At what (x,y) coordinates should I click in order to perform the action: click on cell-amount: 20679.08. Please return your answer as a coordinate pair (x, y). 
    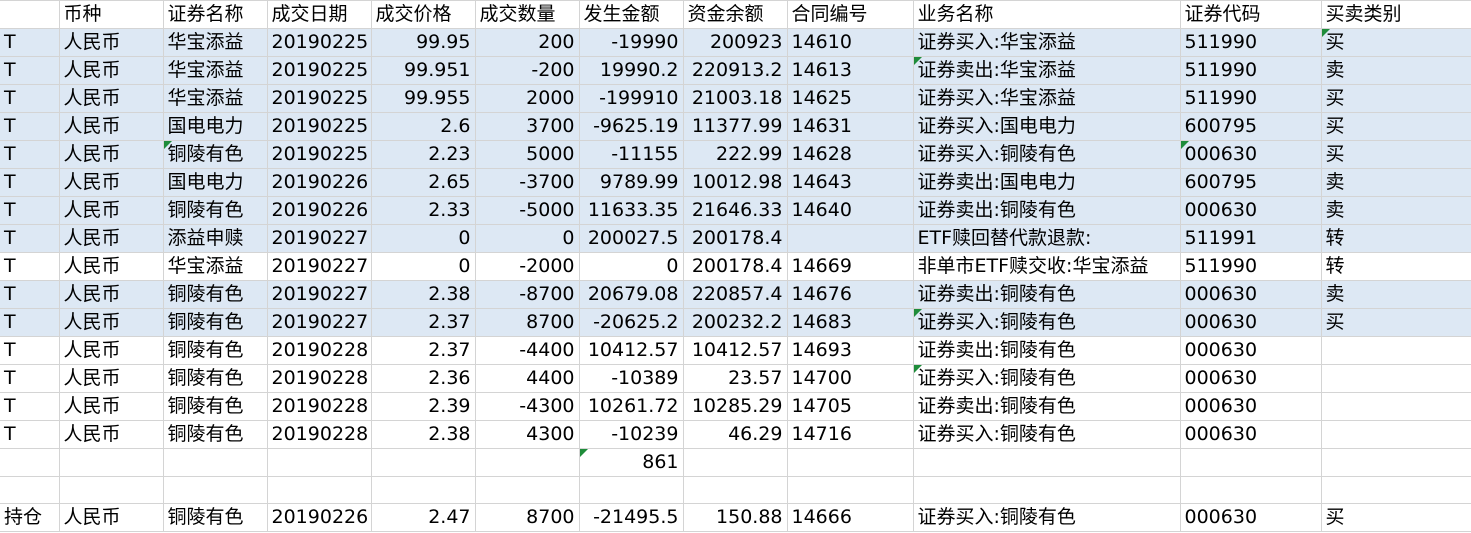
    Looking at the image, I should click on (631, 294).